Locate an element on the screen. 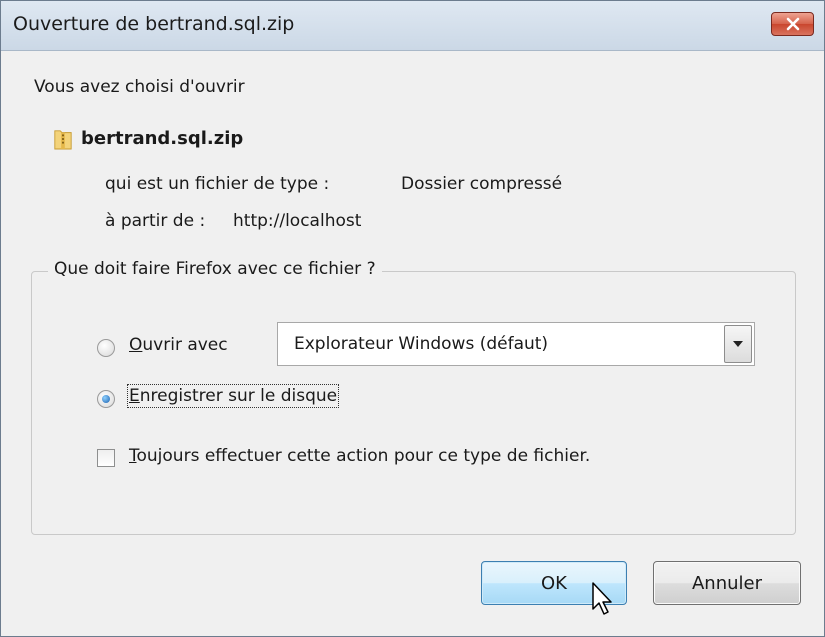 This screenshot has height=637, width=825. open-with-app-value: Explorateur Windows (défaut) is located at coordinates (421, 344).